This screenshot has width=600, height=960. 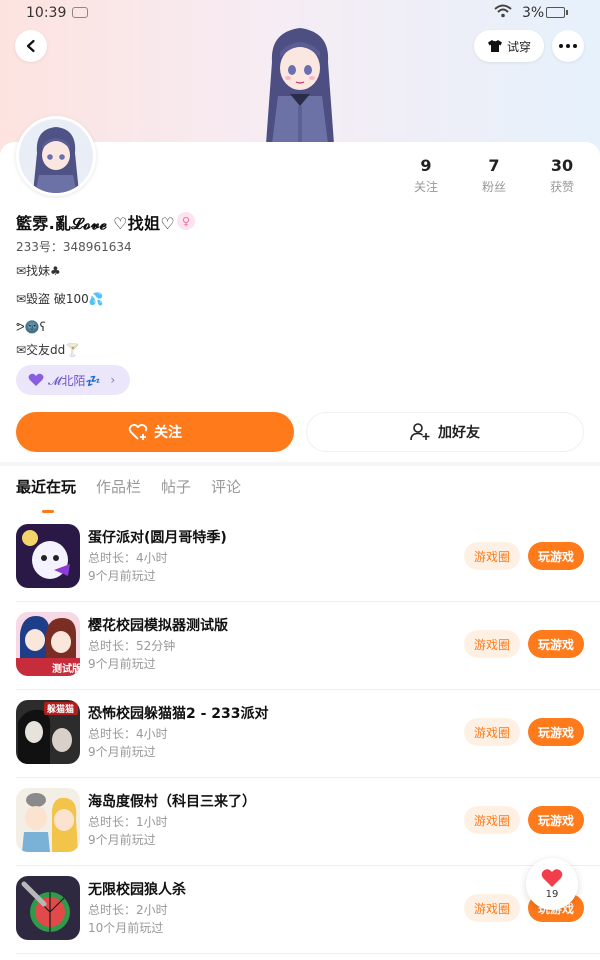 What do you see at coordinates (552, 878) in the screenshot?
I see `heart-icon` at bounding box center [552, 878].